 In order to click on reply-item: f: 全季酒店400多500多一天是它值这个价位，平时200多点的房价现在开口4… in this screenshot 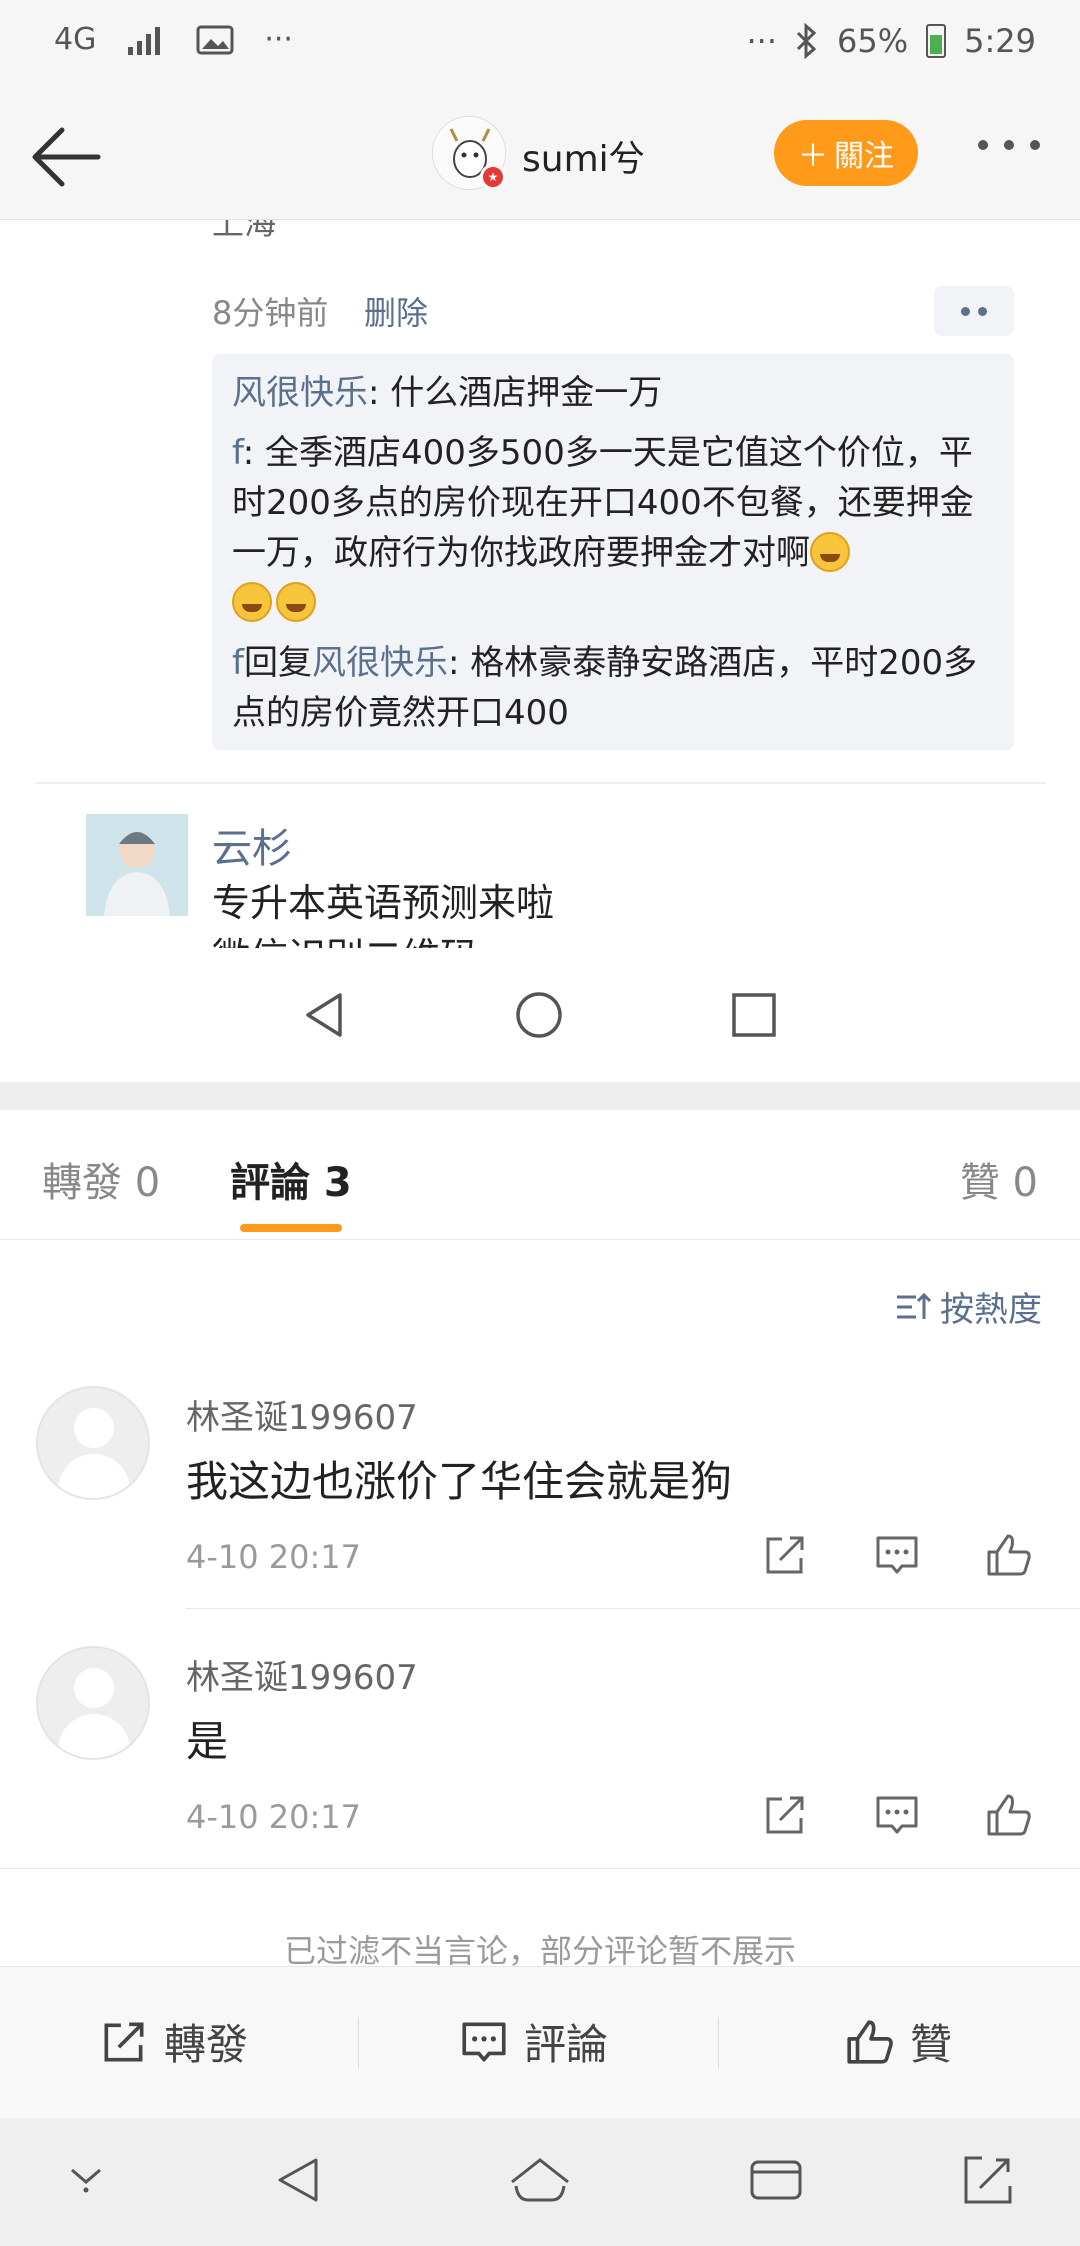, I will do `click(614, 528)`.